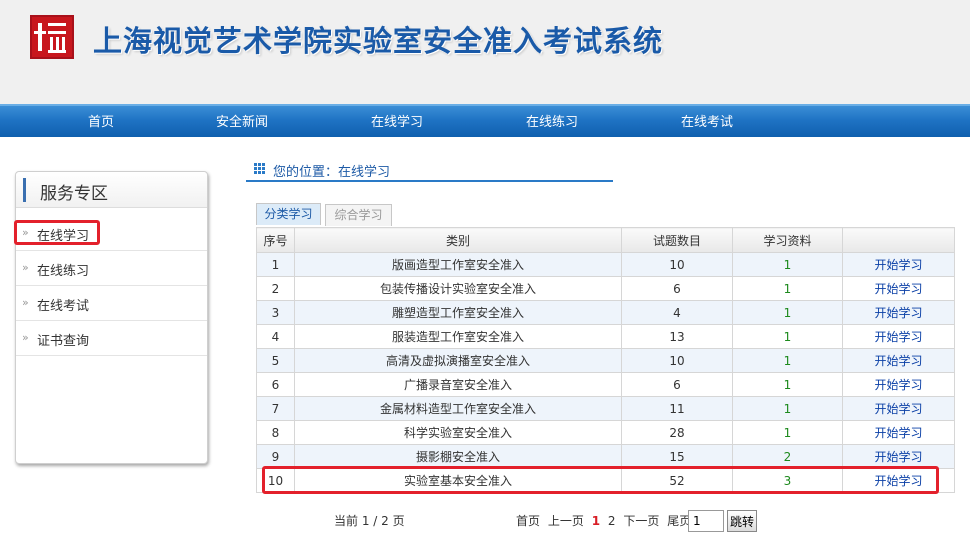  I want to click on sidebar-accent-bar, so click(24, 190).